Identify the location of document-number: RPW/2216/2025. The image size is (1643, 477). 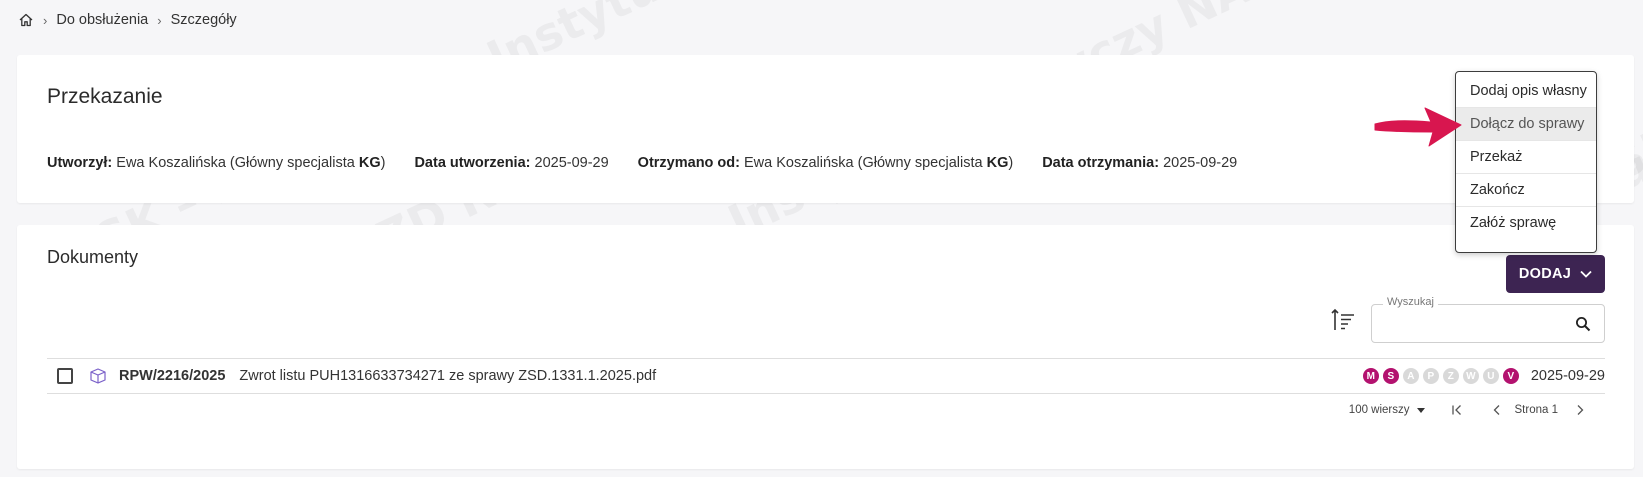
(172, 376).